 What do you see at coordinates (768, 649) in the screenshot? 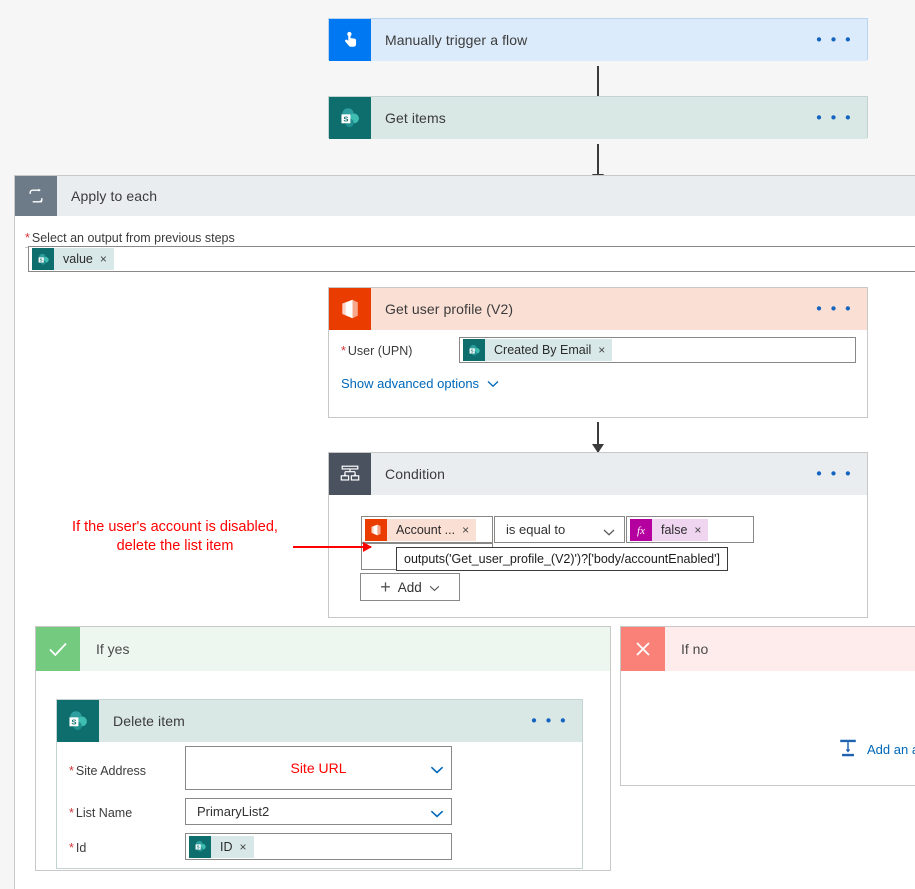
I see `if-no-header: If no` at bounding box center [768, 649].